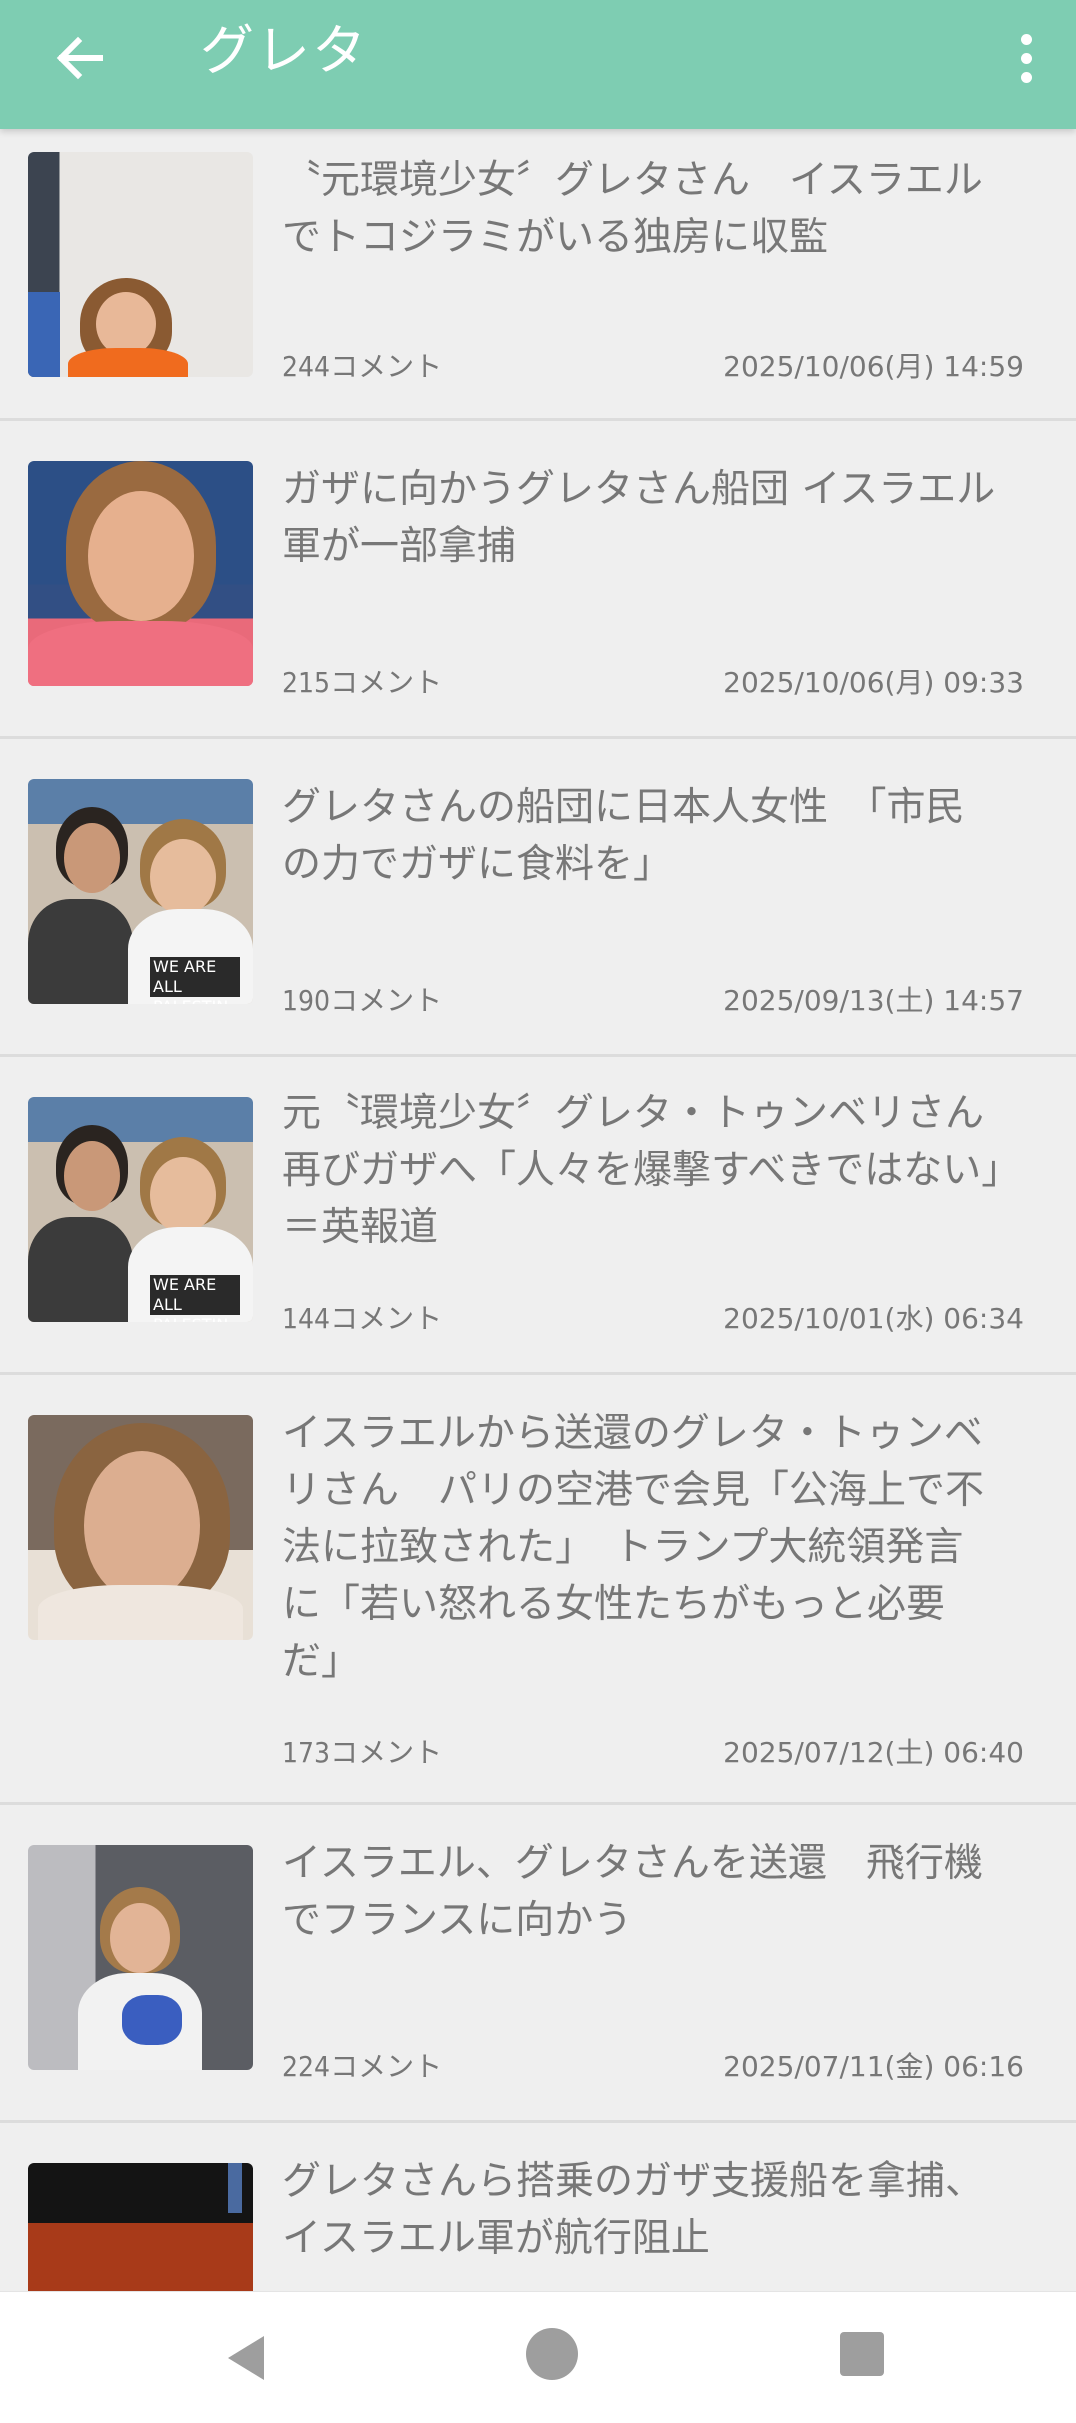  I want to click on back-button, so click(80, 58).